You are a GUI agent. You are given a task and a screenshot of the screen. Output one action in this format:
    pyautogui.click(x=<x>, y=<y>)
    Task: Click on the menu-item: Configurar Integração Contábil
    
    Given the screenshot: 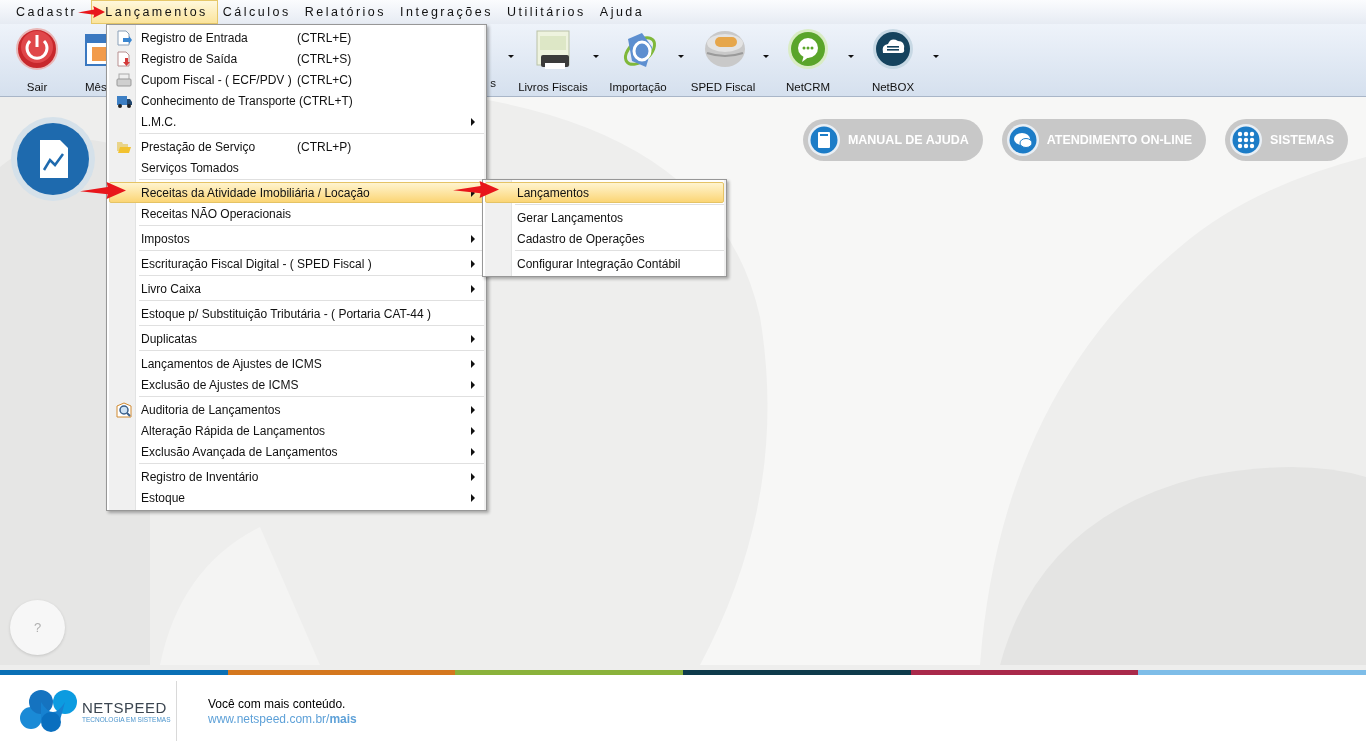 What is the action you would take?
    pyautogui.click(x=604, y=263)
    